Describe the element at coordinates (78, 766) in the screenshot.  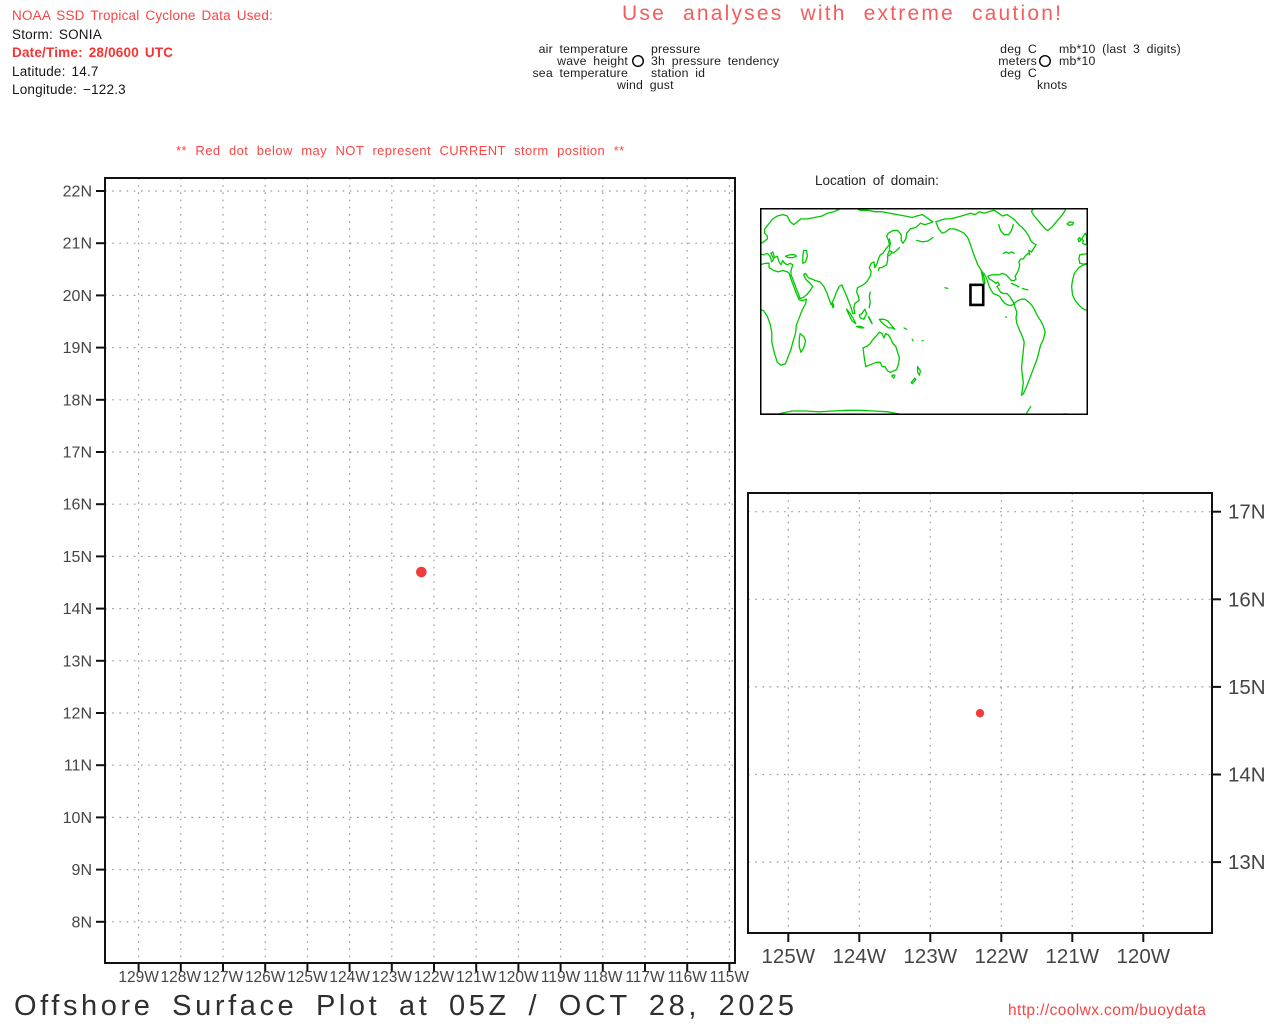
I see `y-axis-tick-label: 11N` at that location.